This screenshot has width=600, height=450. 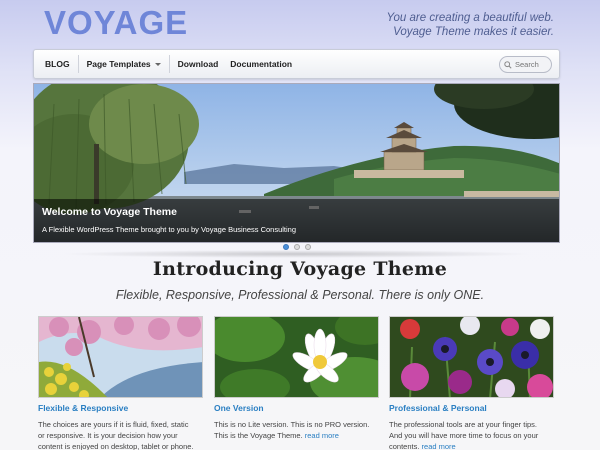 I want to click on slide-caption-title: Welcome to Voyage Theme, so click(x=109, y=212).